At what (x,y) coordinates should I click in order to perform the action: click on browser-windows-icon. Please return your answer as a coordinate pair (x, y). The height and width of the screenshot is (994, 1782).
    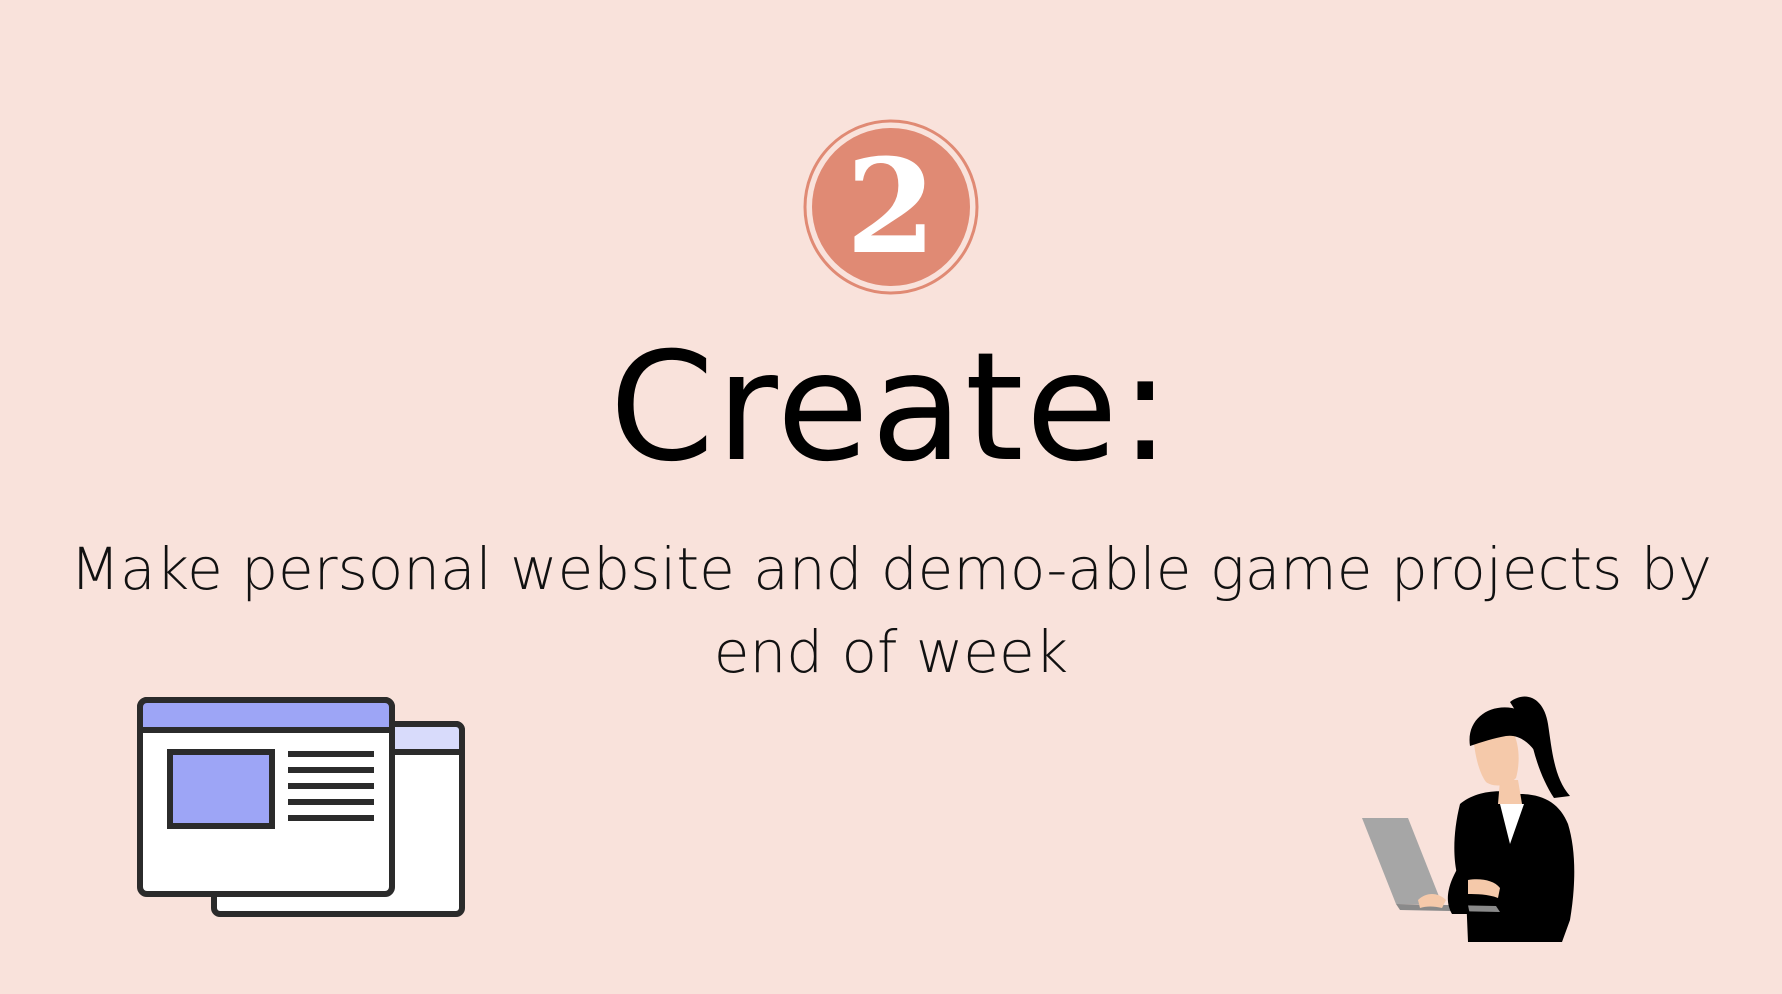
    Looking at the image, I should click on (304, 809).